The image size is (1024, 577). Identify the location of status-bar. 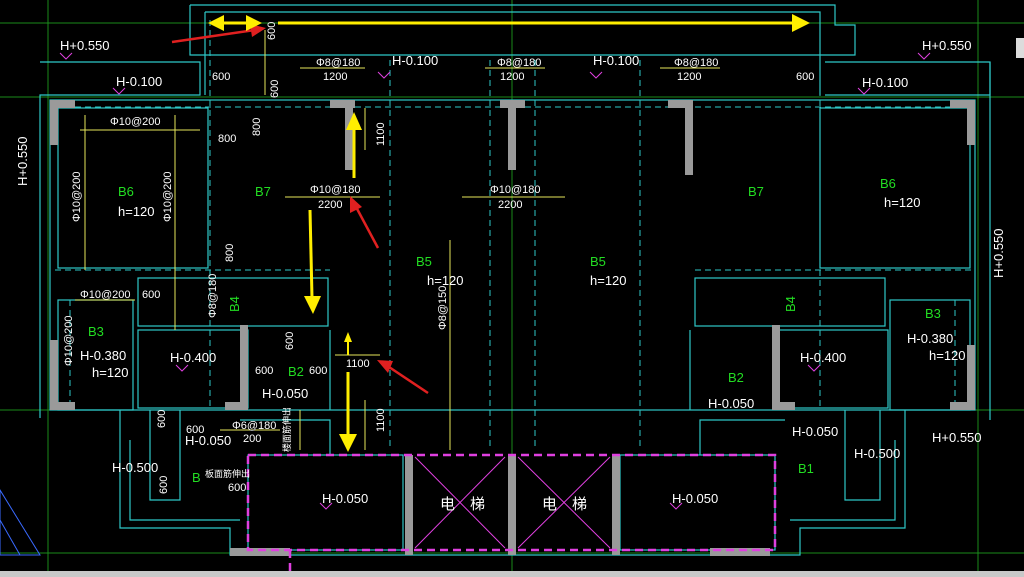
(512, 574).